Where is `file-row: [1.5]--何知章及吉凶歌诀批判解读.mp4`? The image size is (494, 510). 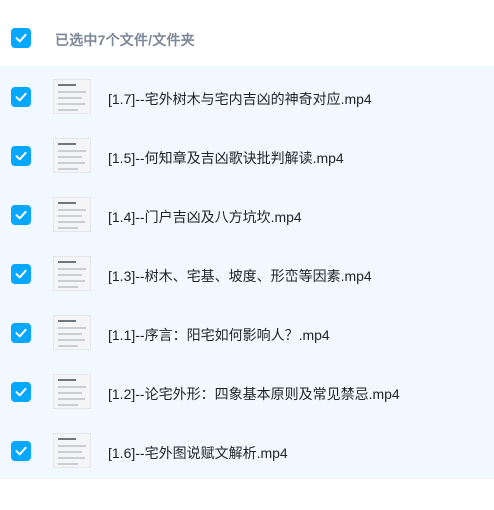
file-row: [1.5]--何知章及吉凶歌诀批判解读.mp4 is located at coordinates (247, 155).